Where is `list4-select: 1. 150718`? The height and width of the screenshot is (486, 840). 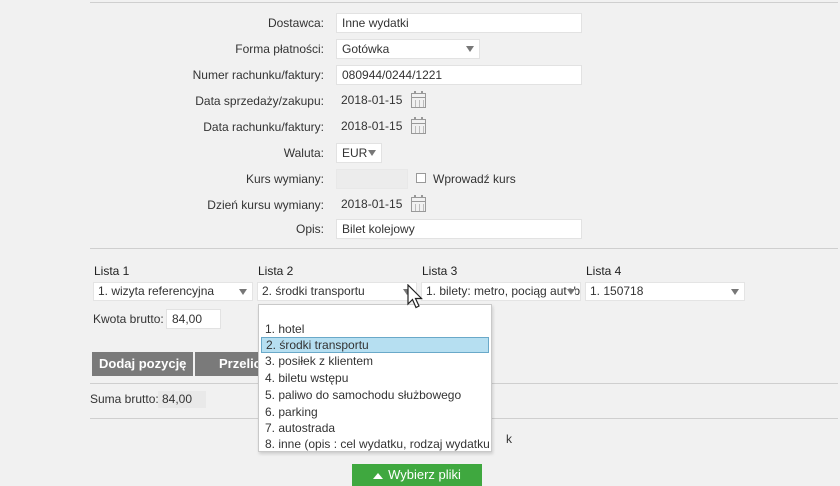 list4-select: 1. 150718 is located at coordinates (665, 291).